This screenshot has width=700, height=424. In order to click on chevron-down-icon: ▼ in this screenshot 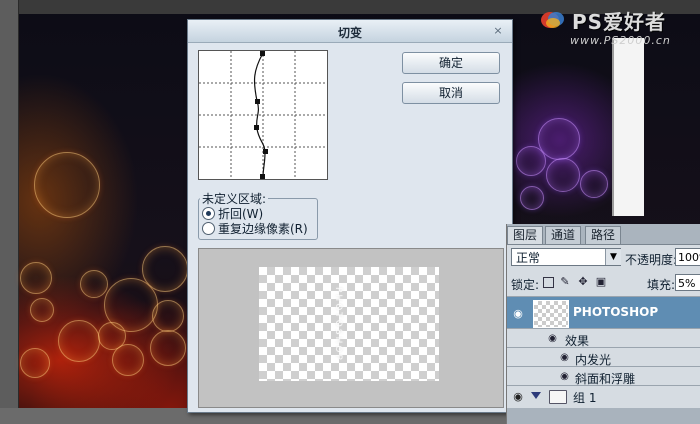, I will do `click(613, 257)`.